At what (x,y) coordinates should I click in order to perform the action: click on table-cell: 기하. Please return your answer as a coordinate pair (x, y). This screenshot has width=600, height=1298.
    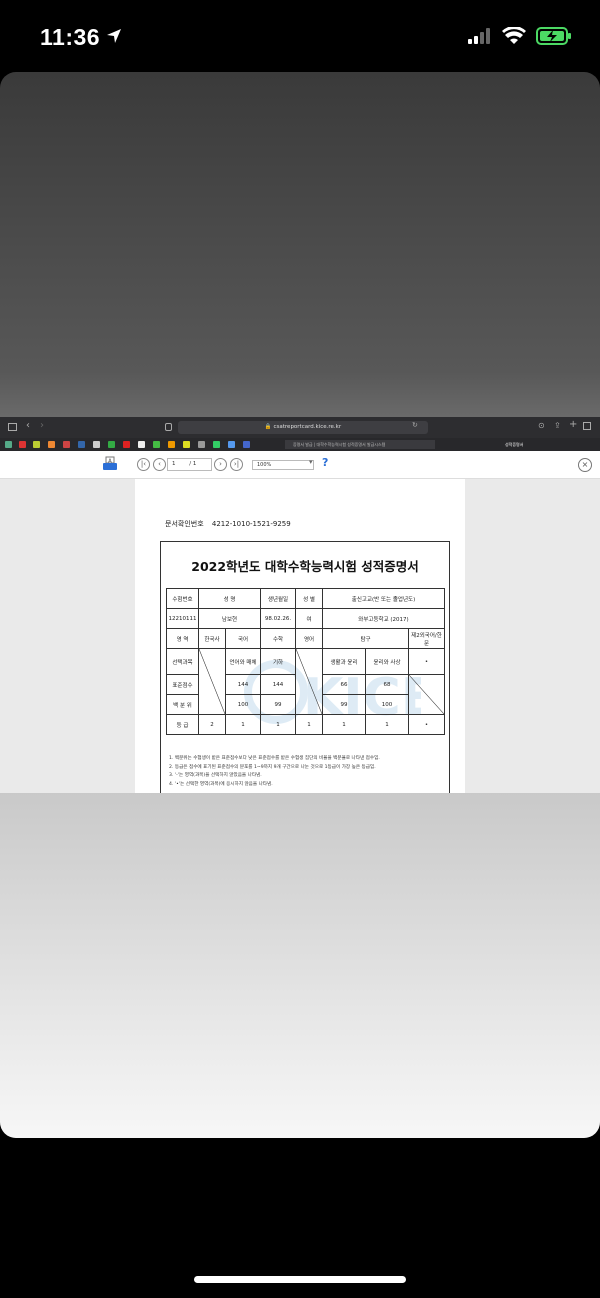
    Looking at the image, I should click on (278, 661).